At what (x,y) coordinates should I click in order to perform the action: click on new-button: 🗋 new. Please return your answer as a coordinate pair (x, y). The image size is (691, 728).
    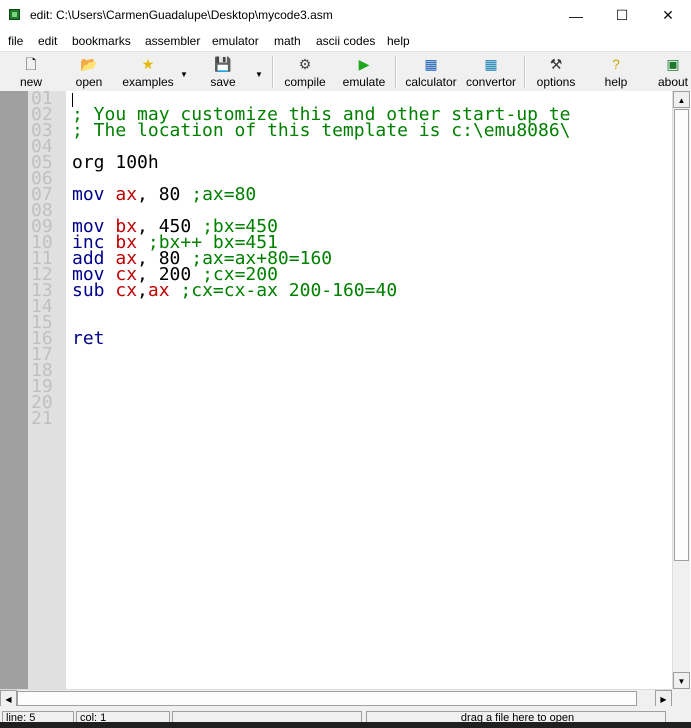
    Looking at the image, I should click on (31, 72).